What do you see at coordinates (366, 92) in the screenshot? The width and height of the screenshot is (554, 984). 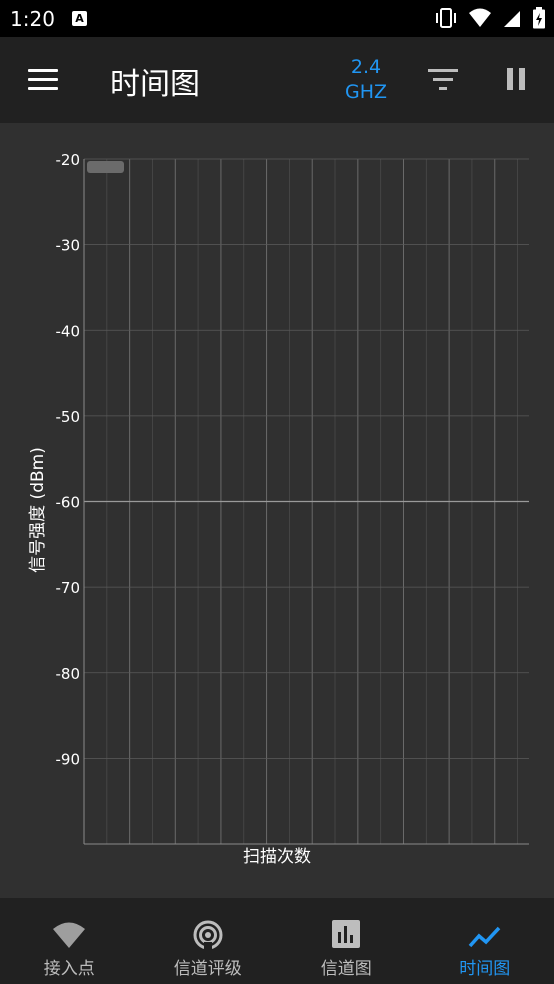 I see `band-unit: GHZ` at bounding box center [366, 92].